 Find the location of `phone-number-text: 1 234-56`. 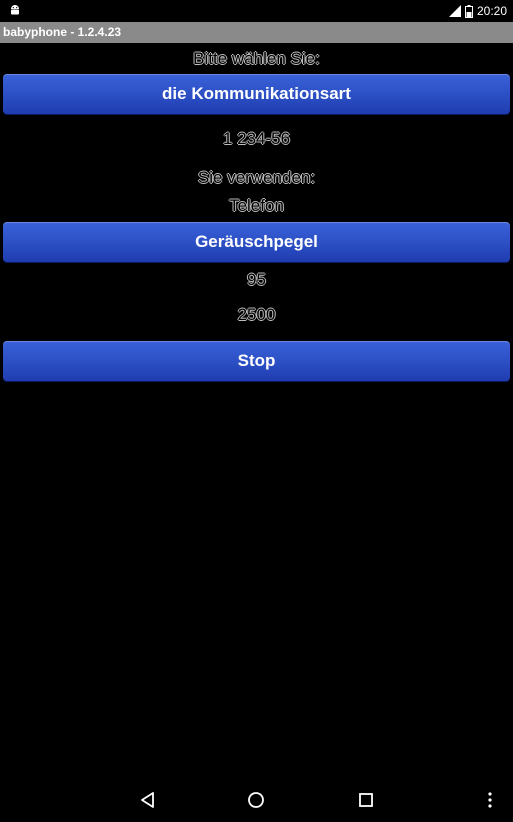

phone-number-text: 1 234-56 is located at coordinates (256, 138).